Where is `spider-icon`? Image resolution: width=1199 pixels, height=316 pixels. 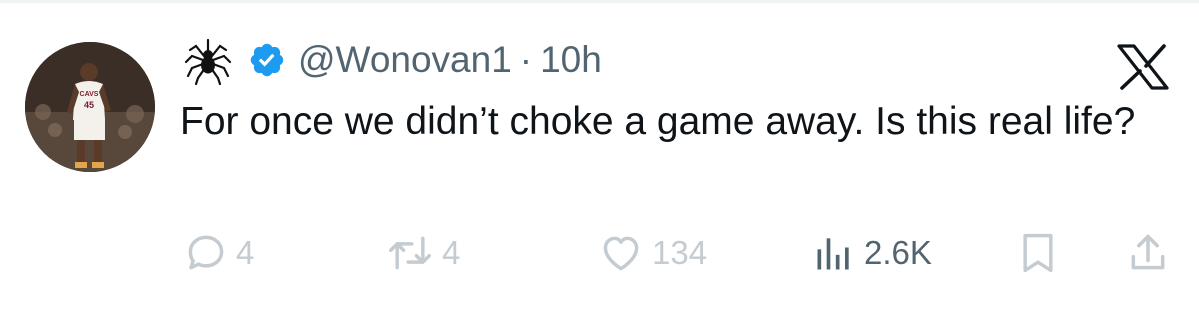 spider-icon is located at coordinates (208, 60).